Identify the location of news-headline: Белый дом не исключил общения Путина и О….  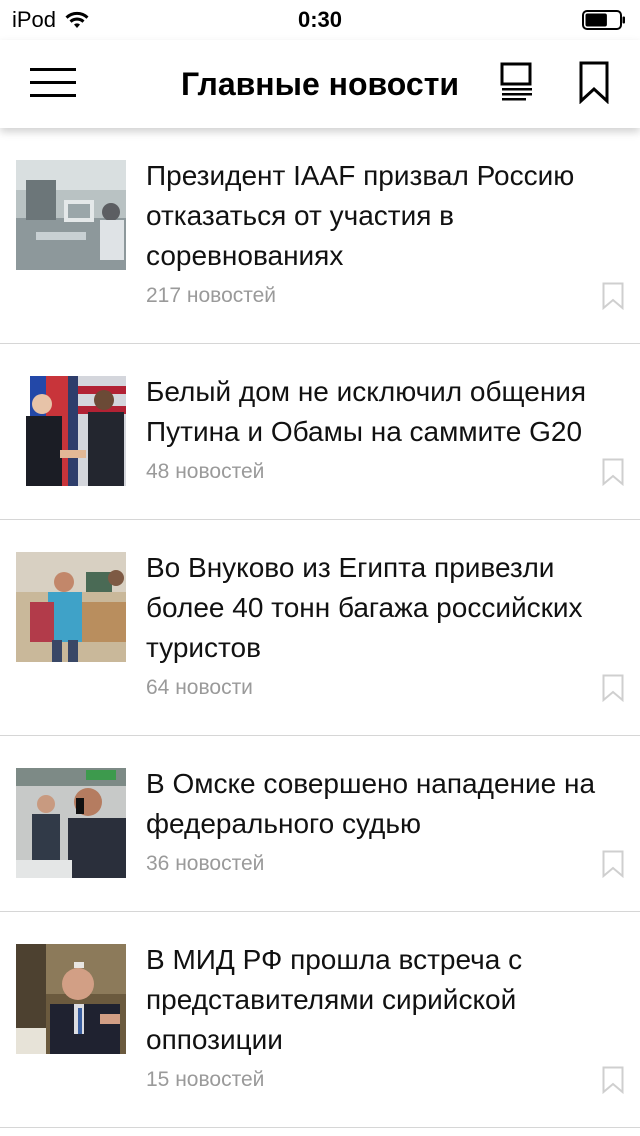
(366, 411).